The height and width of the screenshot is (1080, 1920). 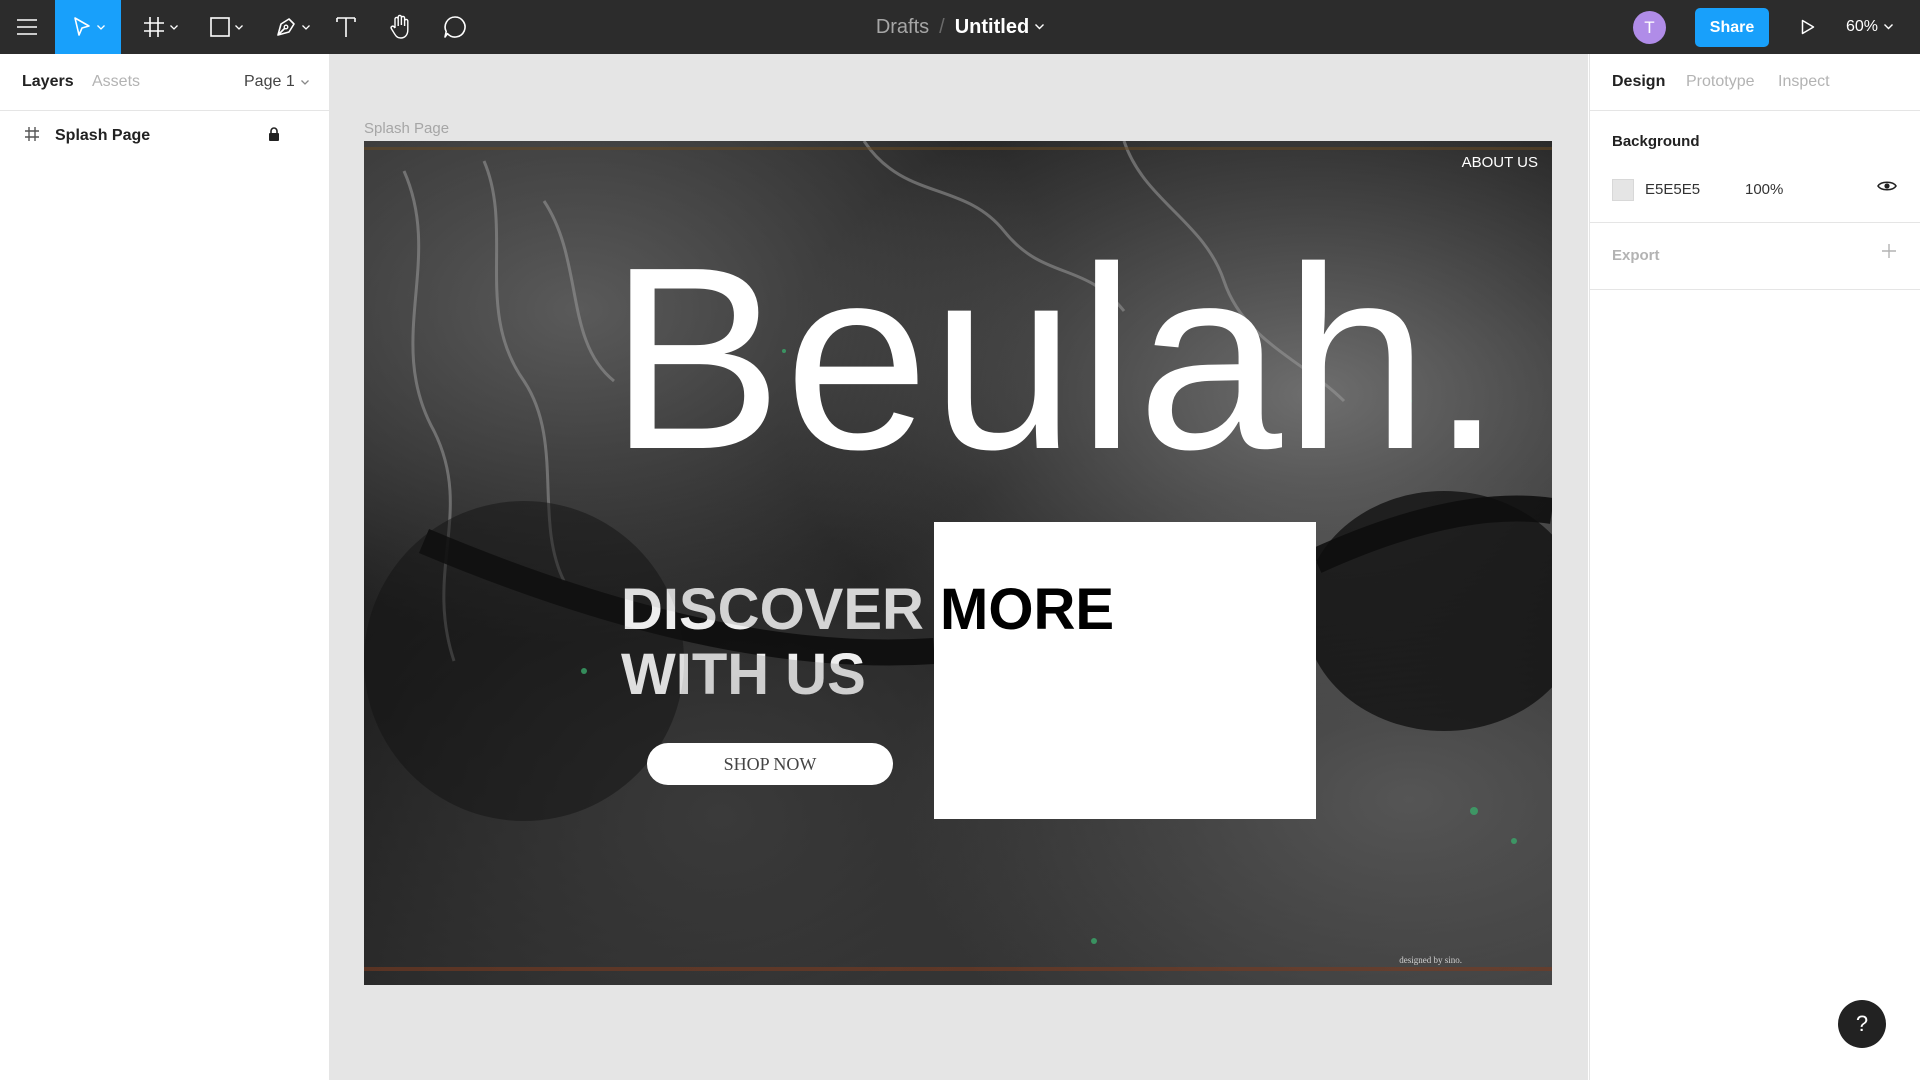 What do you see at coordinates (1638, 82) in the screenshot?
I see `tab-design: Design` at bounding box center [1638, 82].